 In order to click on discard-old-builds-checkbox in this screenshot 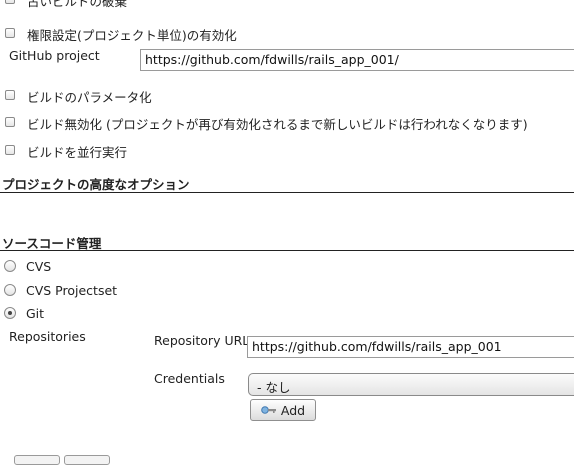, I will do `click(10, 2)`.